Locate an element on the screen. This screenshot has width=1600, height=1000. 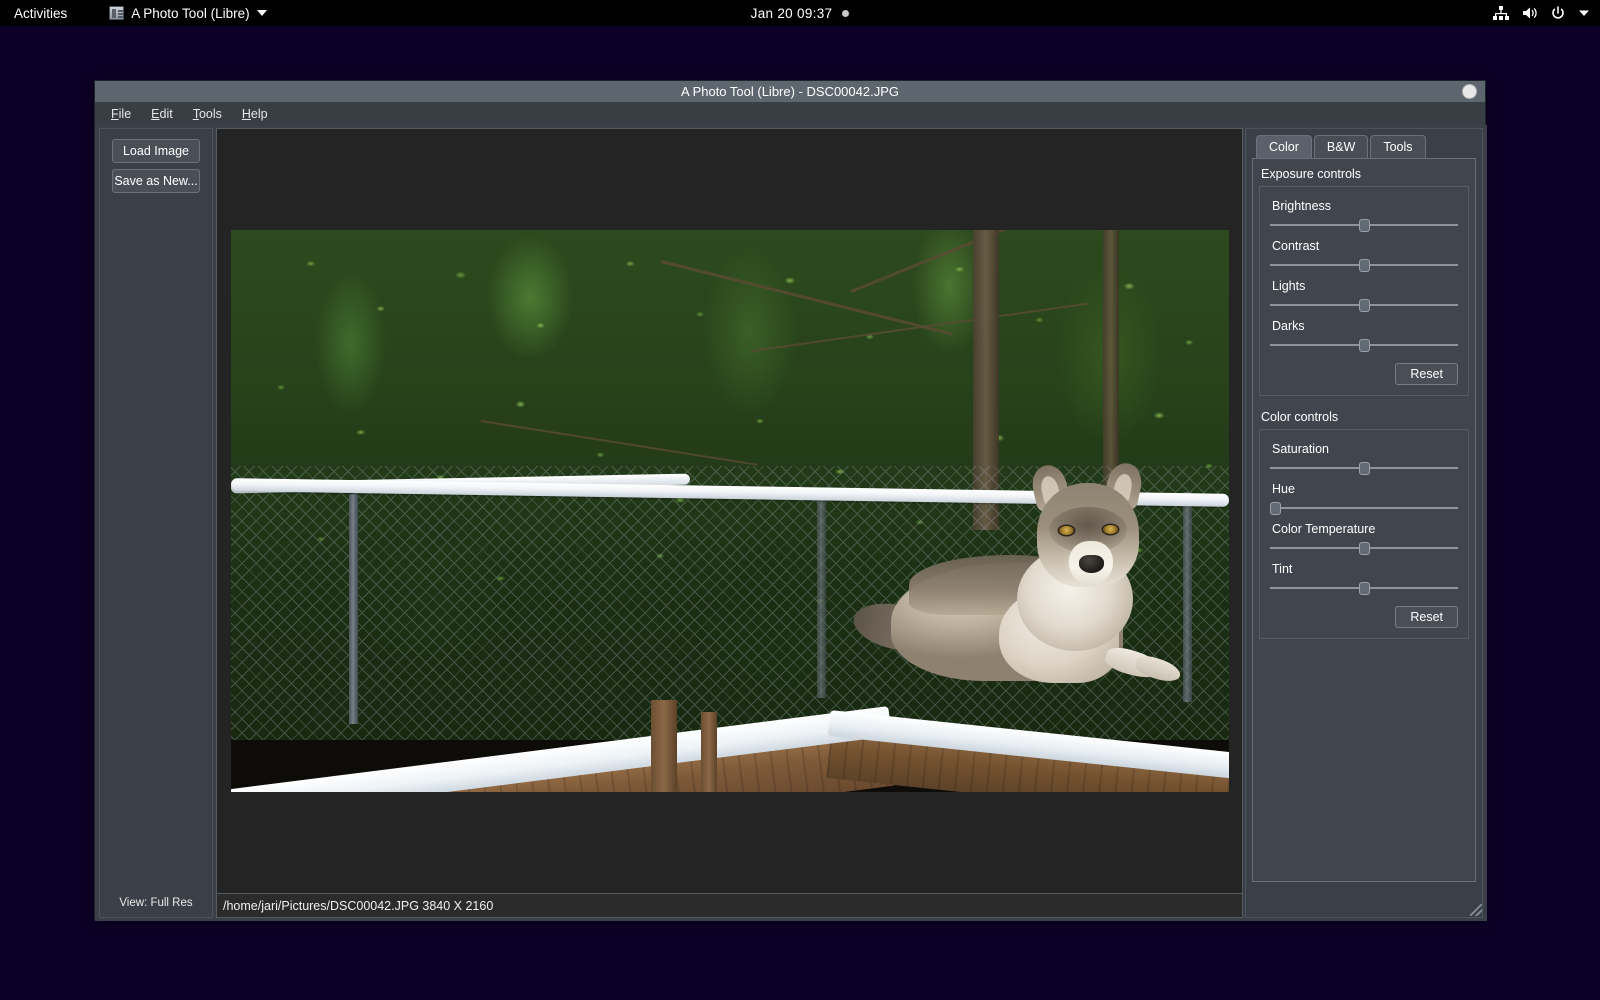
notification-dot-icon is located at coordinates (846, 13).